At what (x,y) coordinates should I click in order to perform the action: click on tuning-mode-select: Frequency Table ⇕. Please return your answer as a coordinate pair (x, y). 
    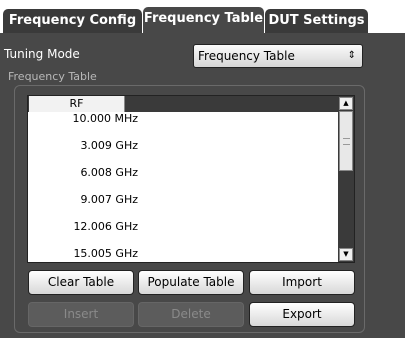
    Looking at the image, I should click on (278, 56).